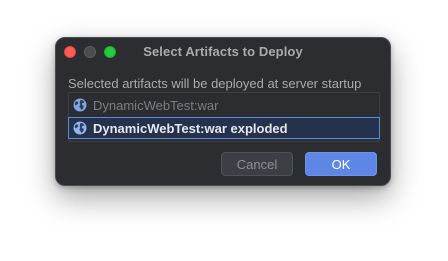 The height and width of the screenshot is (261, 448). I want to click on artifact-item-war: DynamicWebTest:war, so click(224, 105).